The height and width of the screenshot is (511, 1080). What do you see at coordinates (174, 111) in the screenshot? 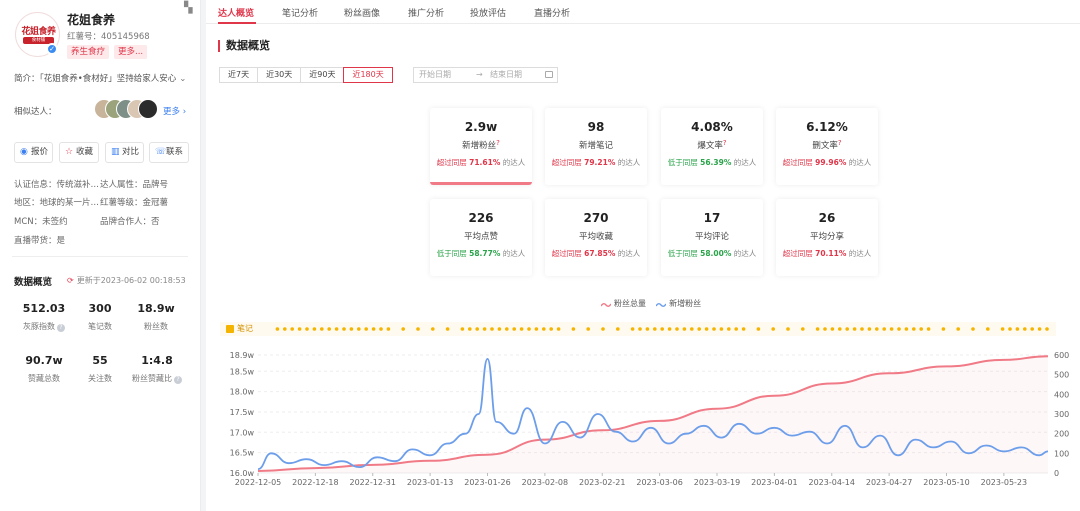
I see `more-related-link: 更多 ›` at bounding box center [174, 111].